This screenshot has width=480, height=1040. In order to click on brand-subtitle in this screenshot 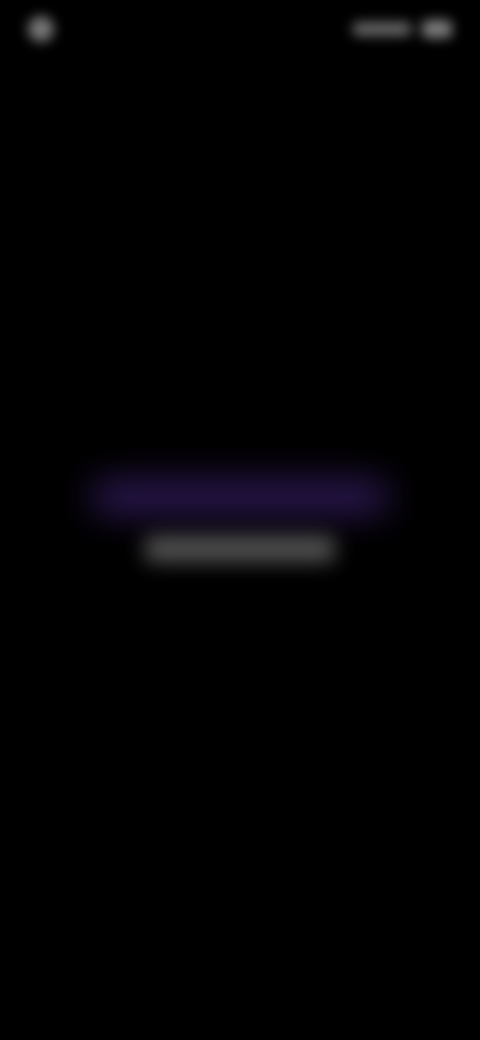, I will do `click(240, 549)`.